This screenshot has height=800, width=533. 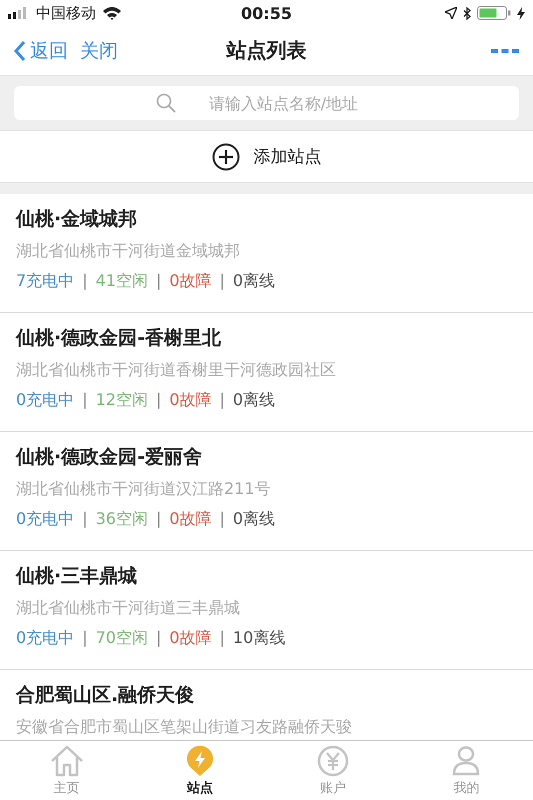 What do you see at coordinates (494, 13) in the screenshot?
I see `battery-icon` at bounding box center [494, 13].